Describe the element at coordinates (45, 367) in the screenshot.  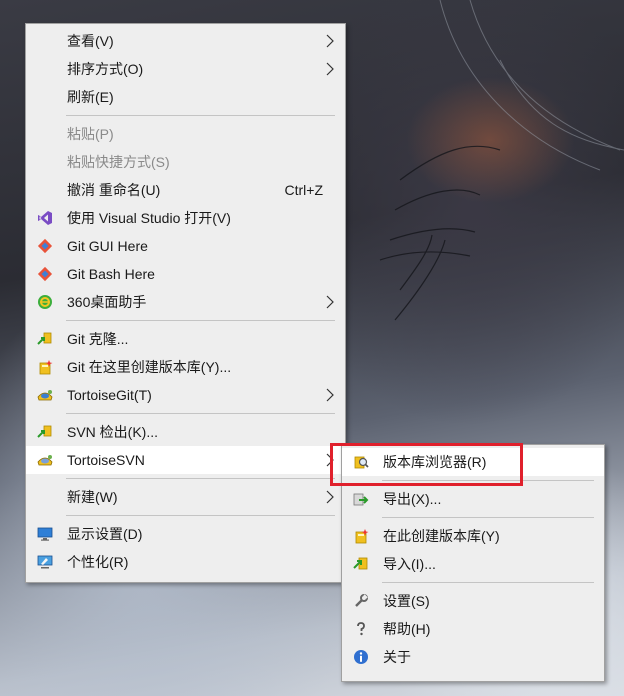
I see `create-repo-icon` at that location.